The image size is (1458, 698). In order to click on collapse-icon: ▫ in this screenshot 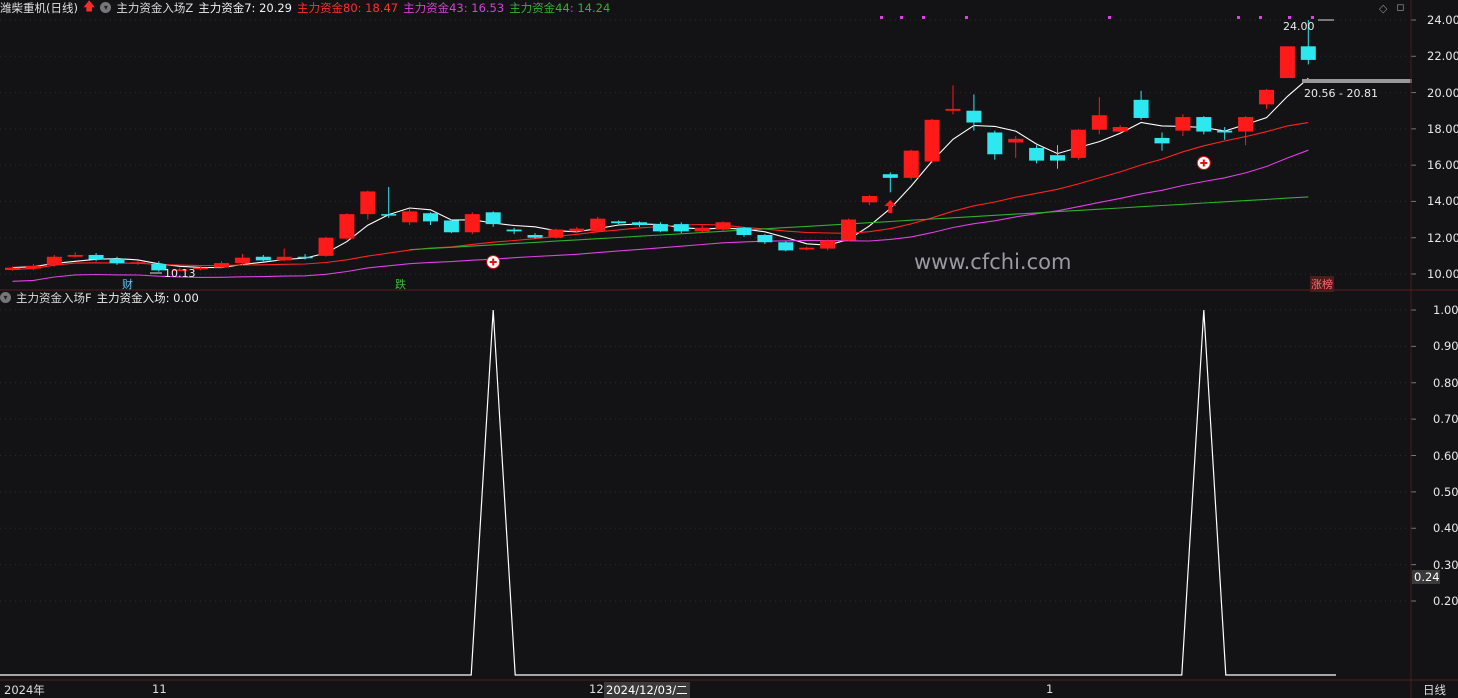, I will do `click(1400, 7)`.